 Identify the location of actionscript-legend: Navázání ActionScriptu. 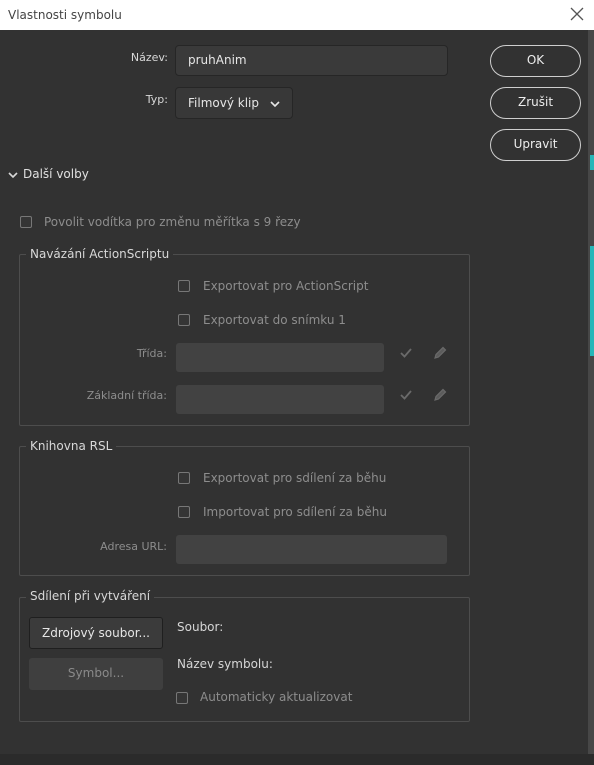
(100, 254).